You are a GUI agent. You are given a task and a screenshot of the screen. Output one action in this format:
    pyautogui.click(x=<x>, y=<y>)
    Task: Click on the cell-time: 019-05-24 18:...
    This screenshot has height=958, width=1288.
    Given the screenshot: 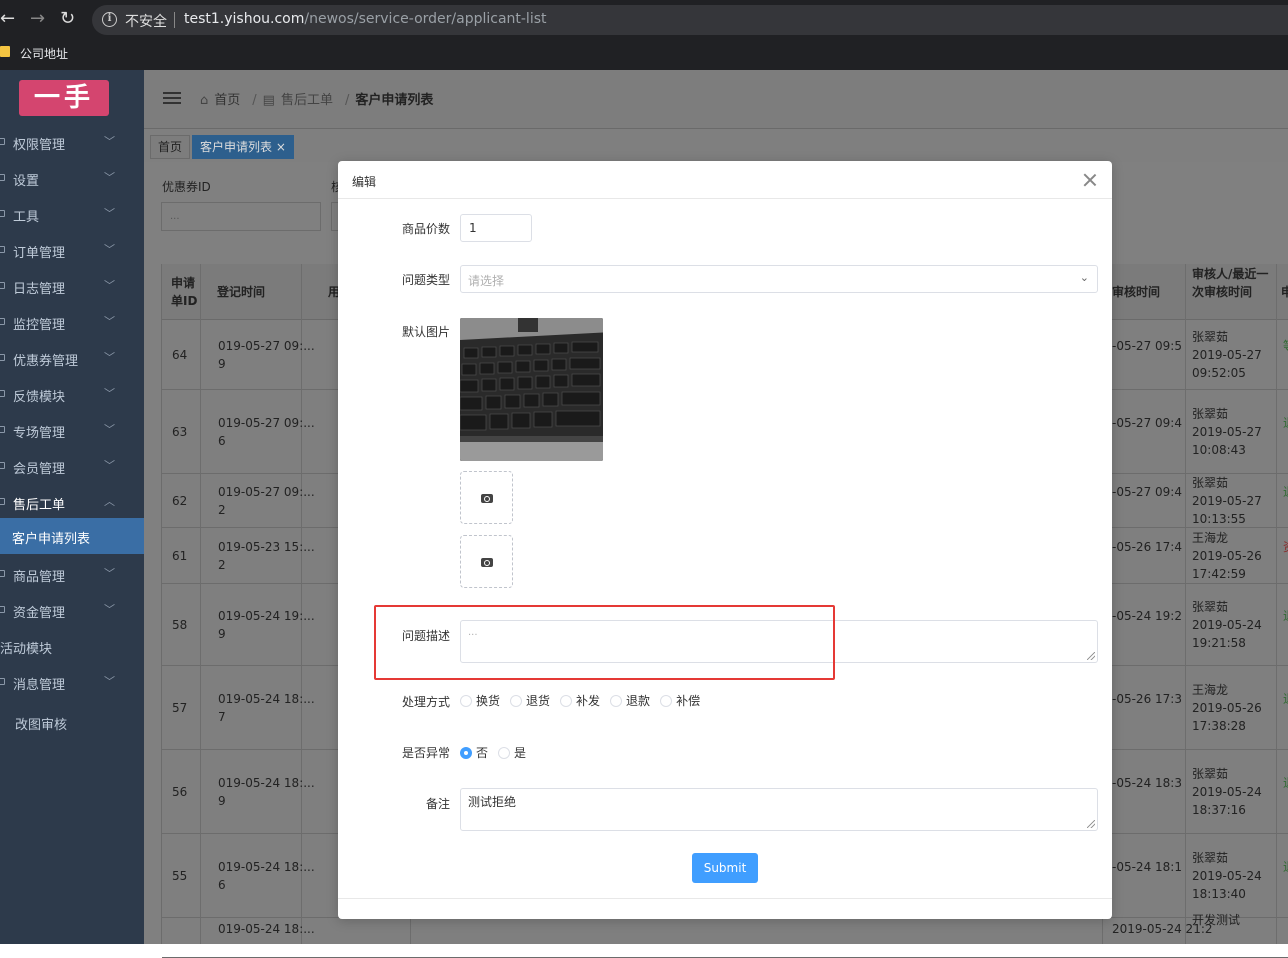 What is the action you would take?
    pyautogui.click(x=266, y=929)
    